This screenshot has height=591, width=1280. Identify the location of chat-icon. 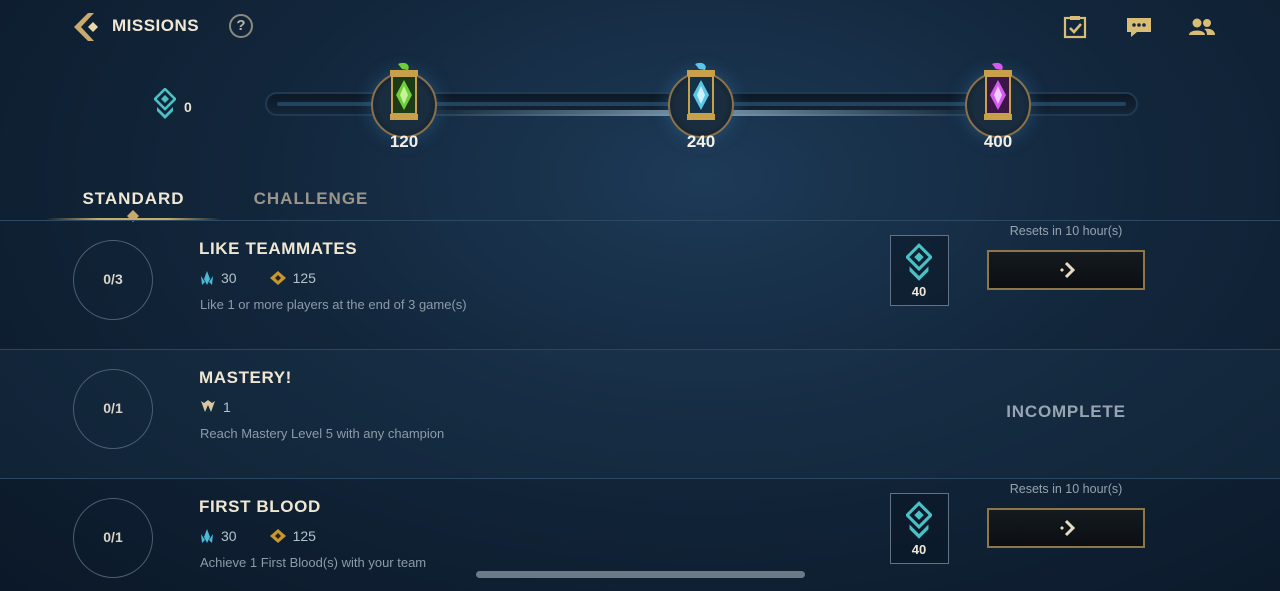
(1139, 27).